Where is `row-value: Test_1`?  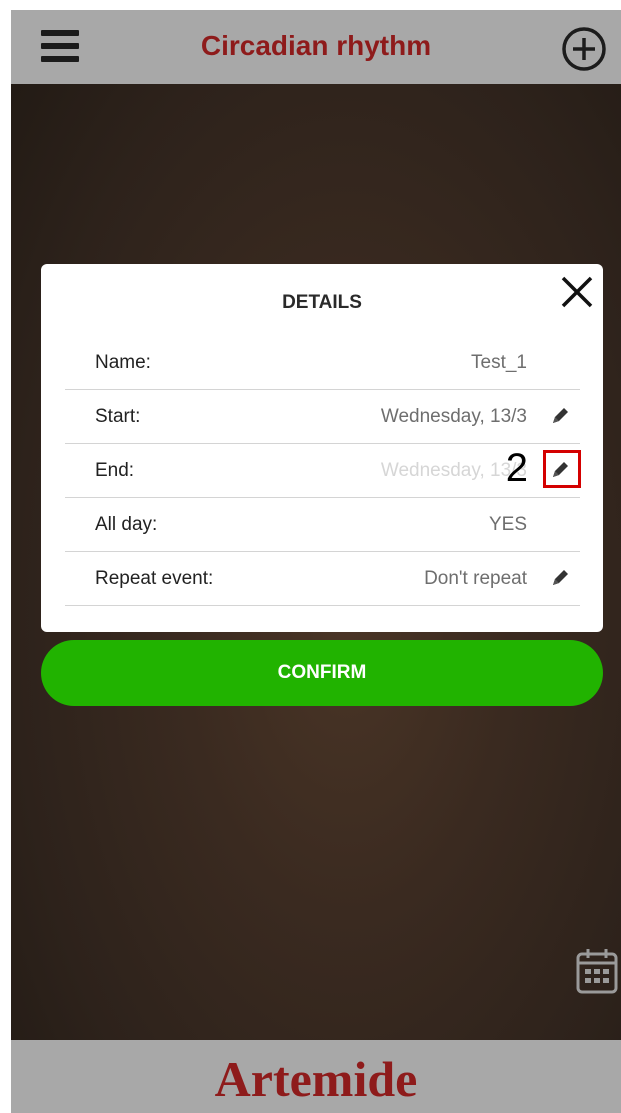 row-value: Test_1 is located at coordinates (499, 362).